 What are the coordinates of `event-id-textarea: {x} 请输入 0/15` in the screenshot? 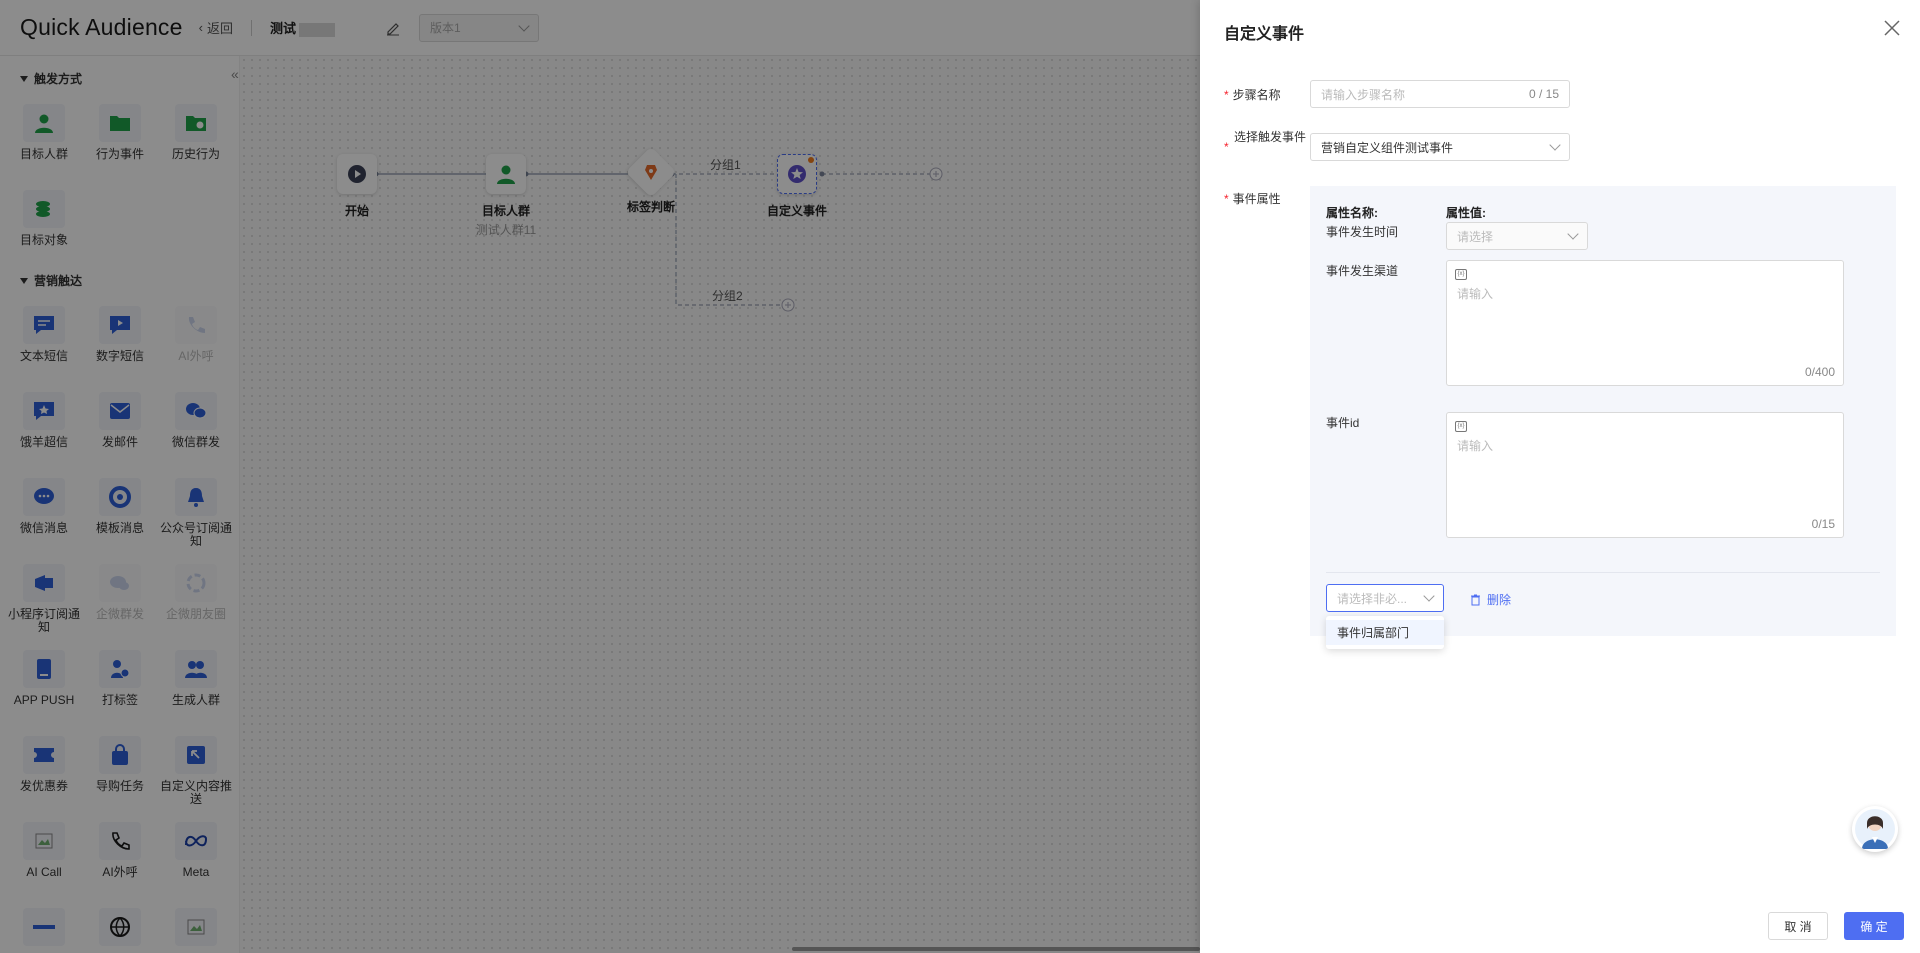 It's located at (1645, 475).